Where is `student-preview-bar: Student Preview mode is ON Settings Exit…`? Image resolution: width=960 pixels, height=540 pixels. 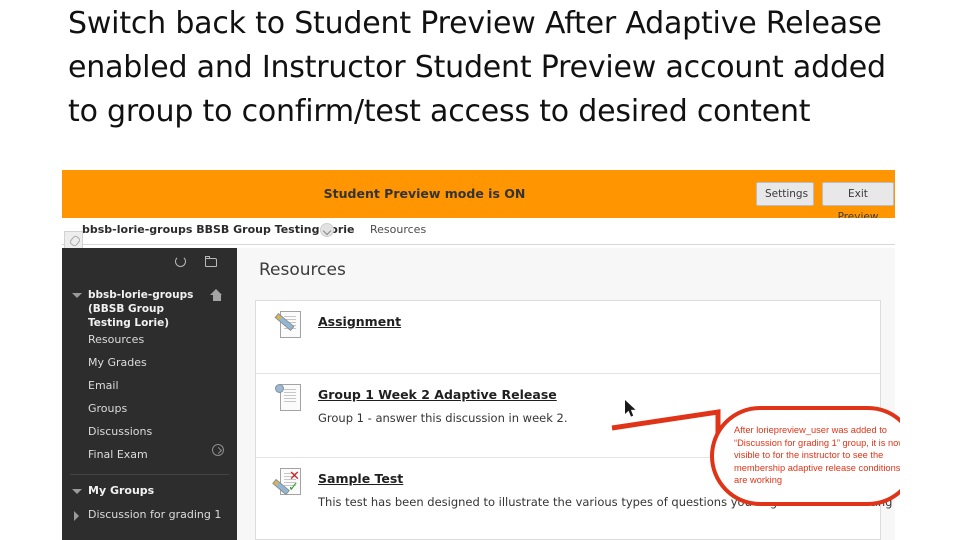
student-preview-bar: Student Preview mode is ON Settings Exit… is located at coordinates (478, 196).